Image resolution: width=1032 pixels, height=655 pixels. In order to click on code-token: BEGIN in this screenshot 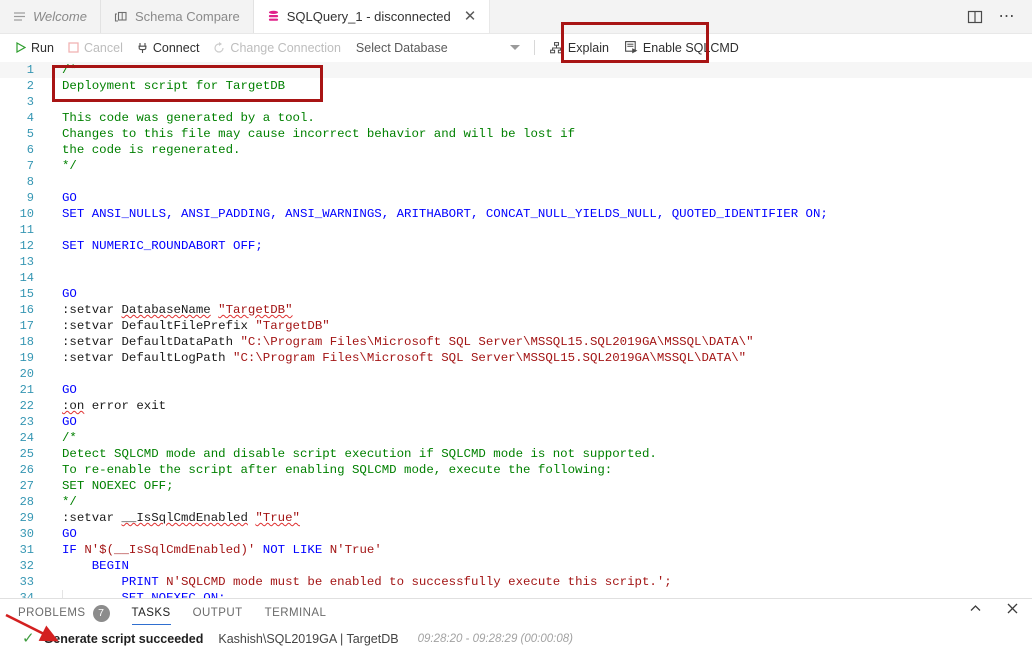, I will do `click(95, 566)`.